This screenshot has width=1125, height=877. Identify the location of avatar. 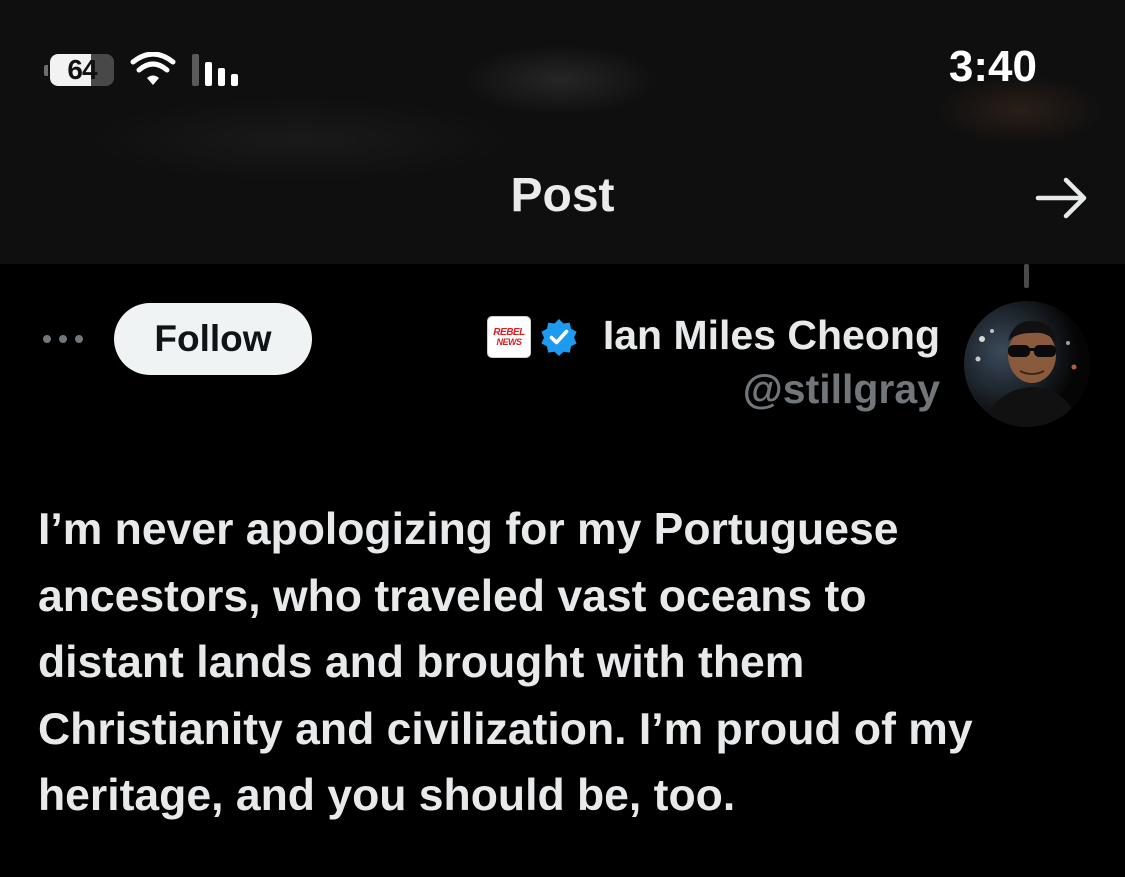
(1027, 364).